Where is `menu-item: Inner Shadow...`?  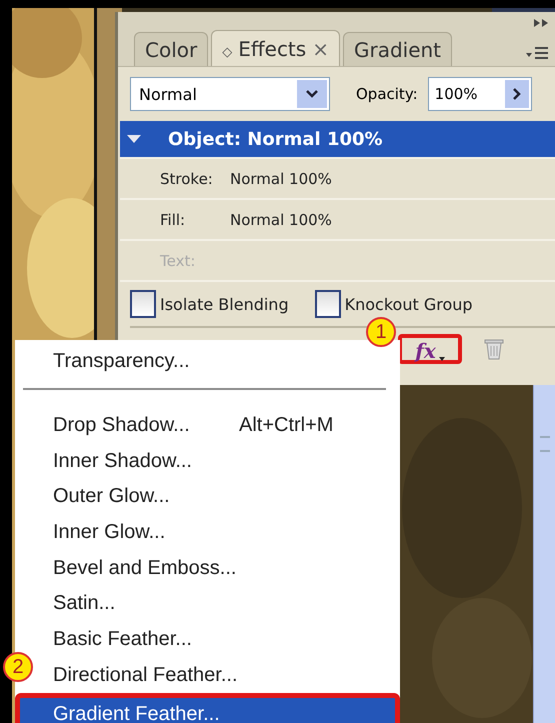
menu-item: Inner Shadow... is located at coordinates (222, 461).